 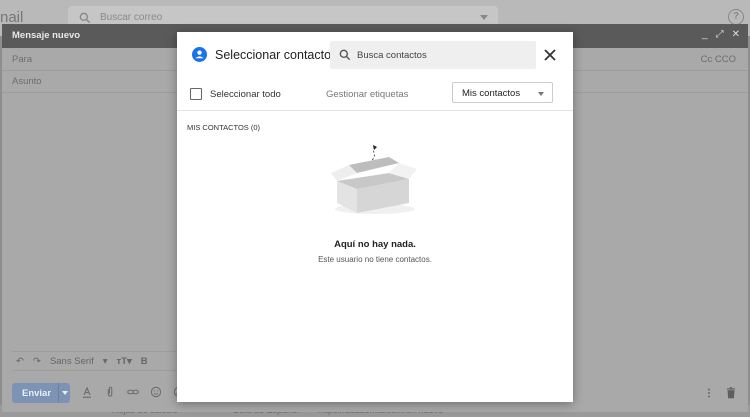 What do you see at coordinates (550, 55) in the screenshot?
I see `close-icon` at bounding box center [550, 55].